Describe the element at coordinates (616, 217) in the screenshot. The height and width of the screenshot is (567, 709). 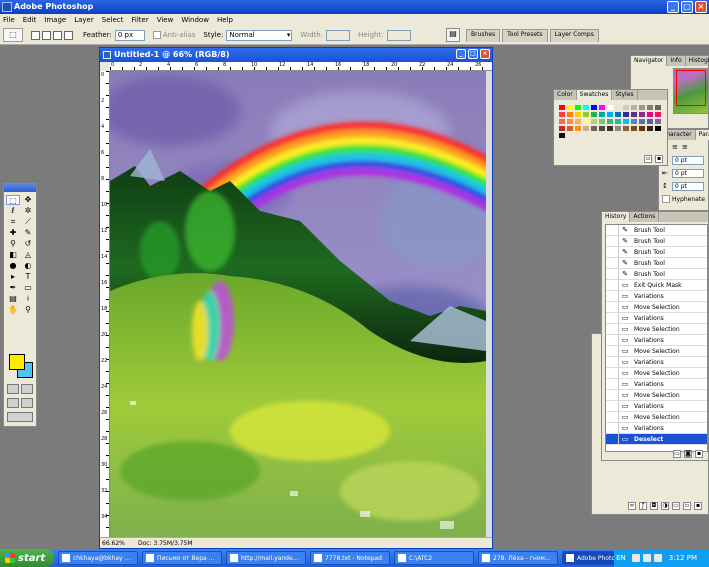
I see `tab-history: History` at that location.